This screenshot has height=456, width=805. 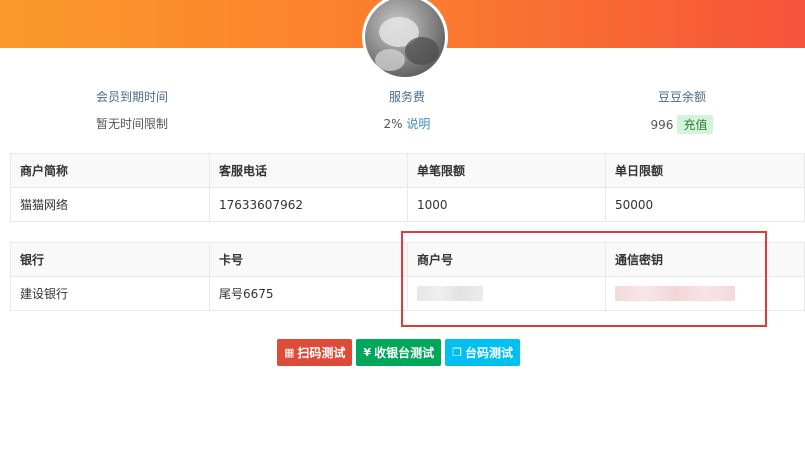 What do you see at coordinates (110, 204) in the screenshot?
I see `table-cell: 猫猫网络` at bounding box center [110, 204].